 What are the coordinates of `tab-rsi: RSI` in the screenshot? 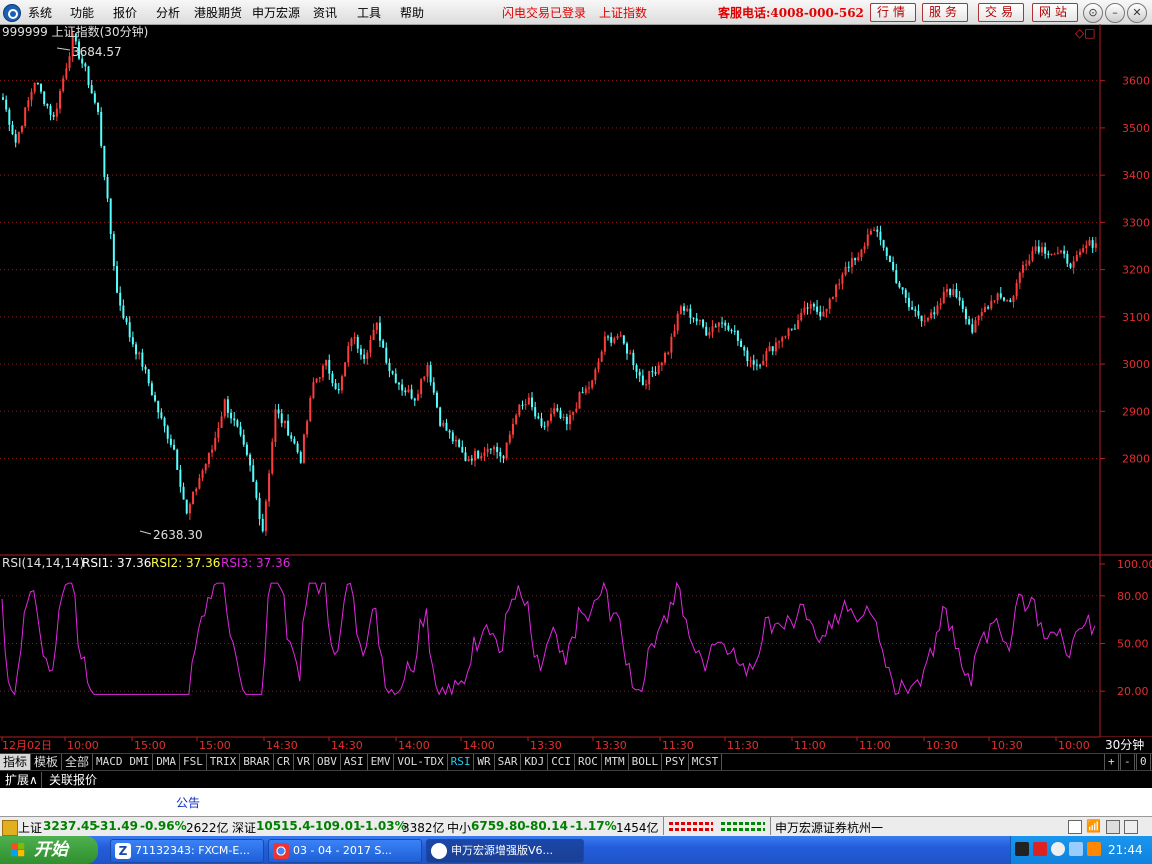 It's located at (461, 762).